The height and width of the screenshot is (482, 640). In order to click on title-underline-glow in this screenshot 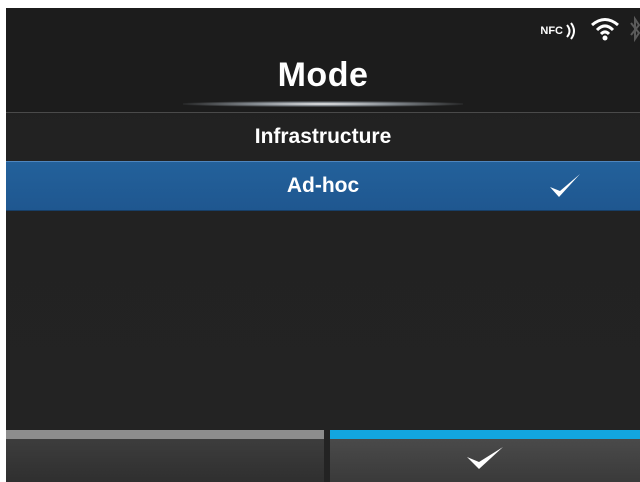, I will do `click(323, 104)`.